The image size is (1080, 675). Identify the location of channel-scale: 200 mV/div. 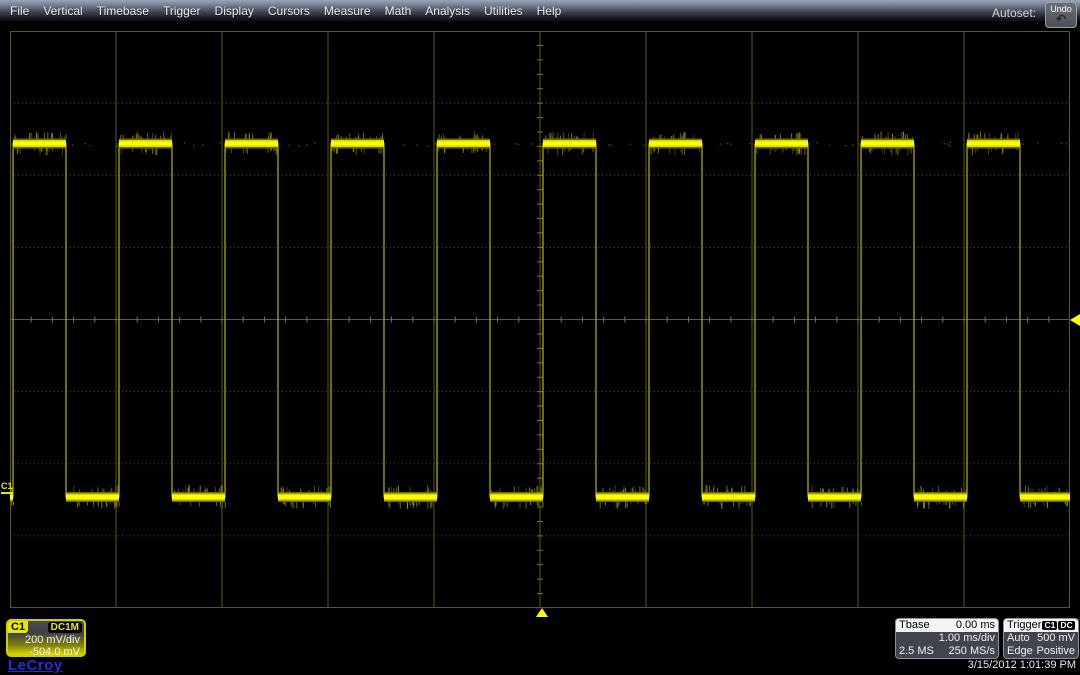
(52, 640).